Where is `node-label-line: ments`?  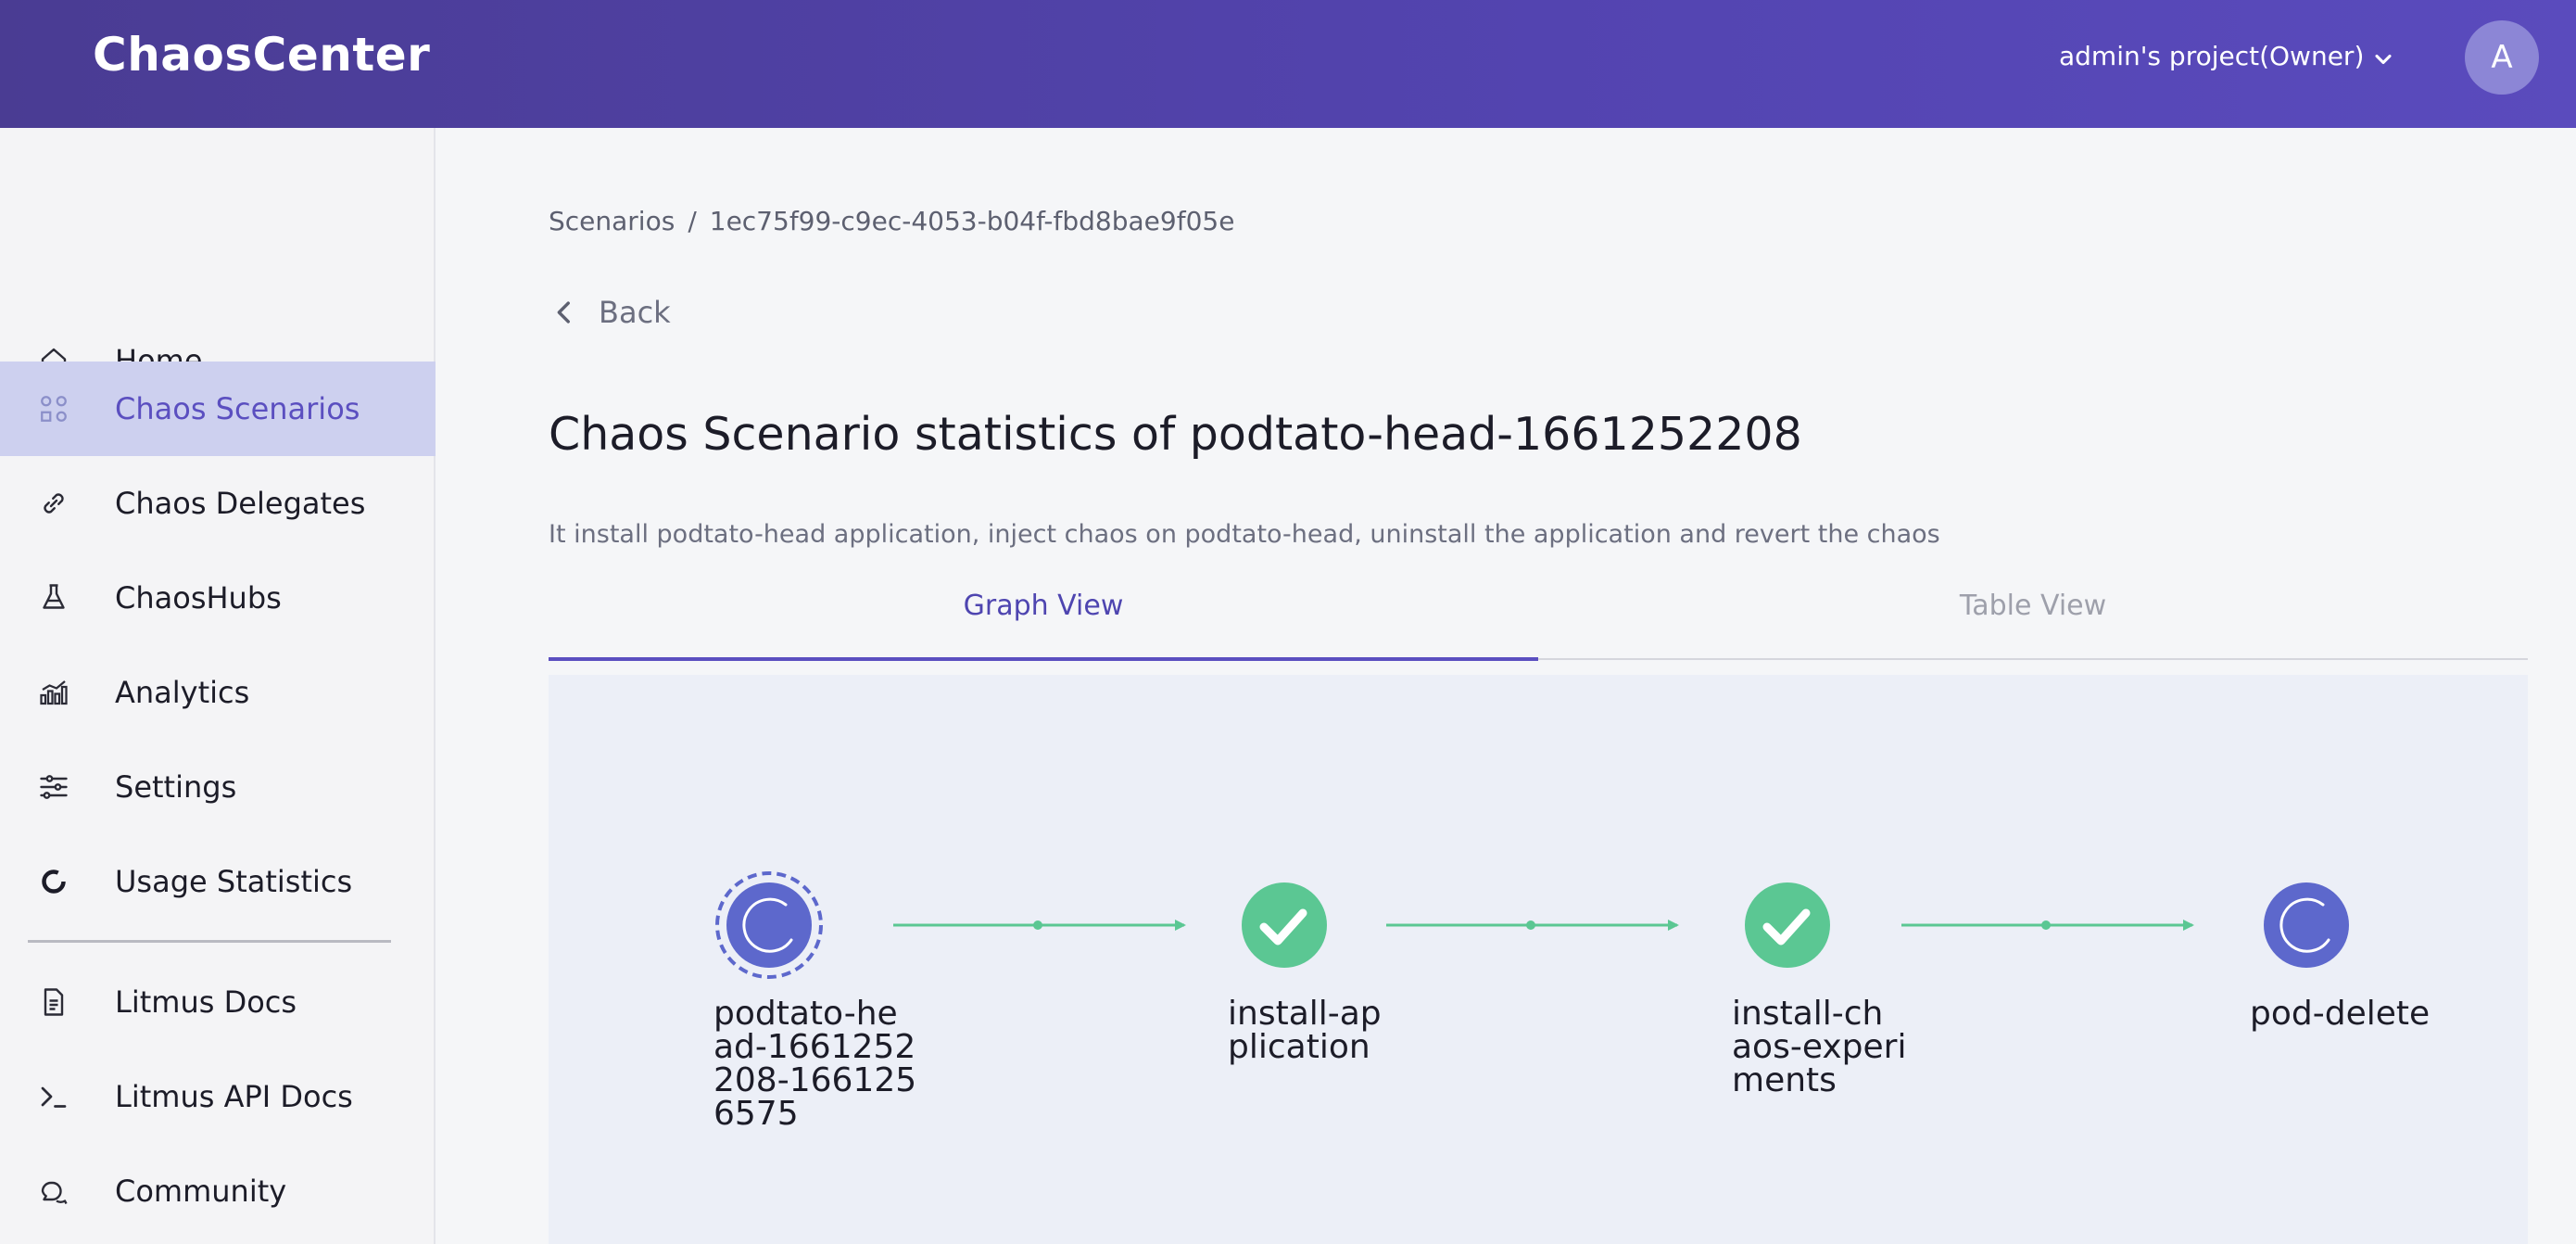
node-label-line: ments is located at coordinates (1784, 1080).